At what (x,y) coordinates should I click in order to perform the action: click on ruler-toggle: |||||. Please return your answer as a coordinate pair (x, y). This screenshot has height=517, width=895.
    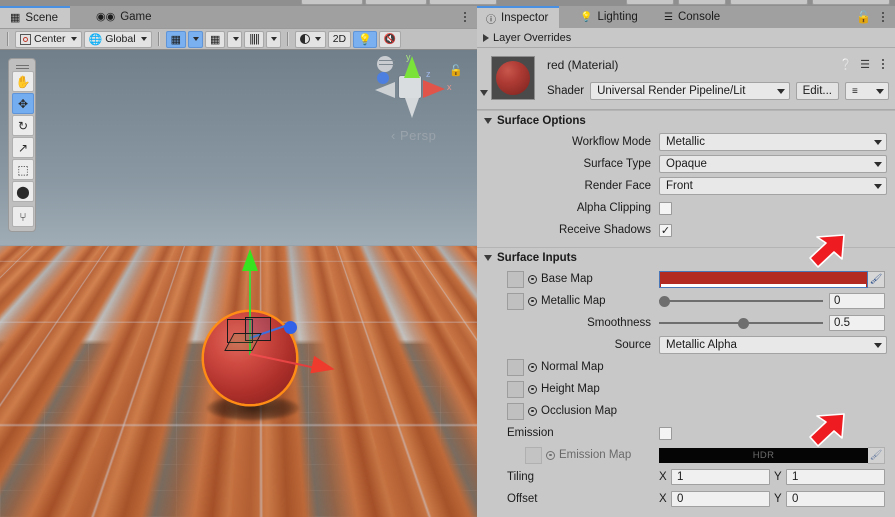
    Looking at the image, I should click on (254, 39).